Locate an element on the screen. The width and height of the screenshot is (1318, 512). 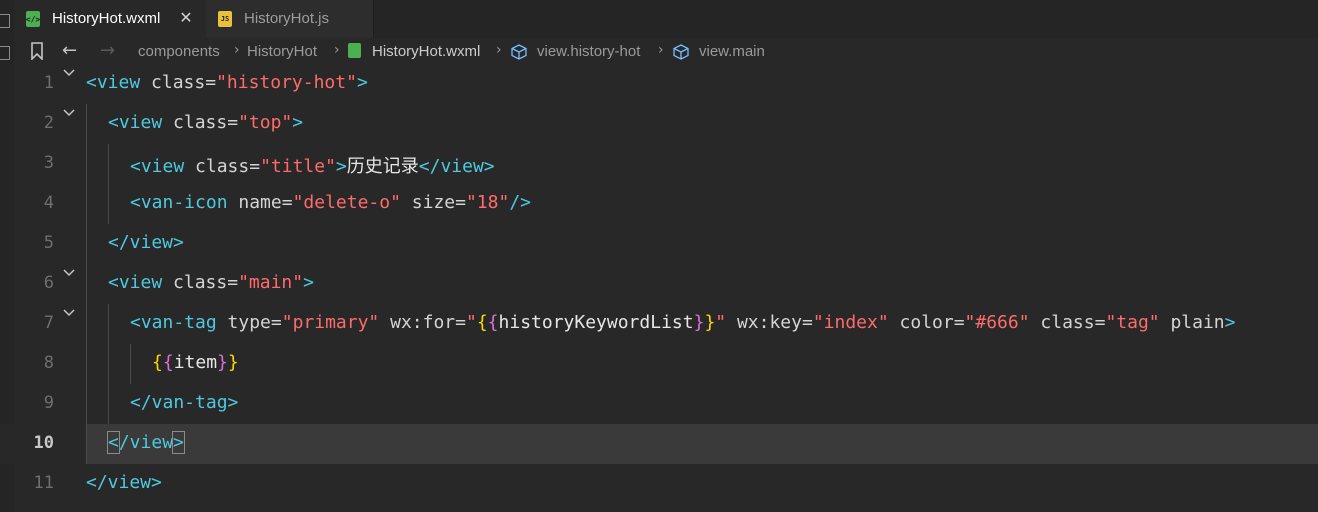
wxml-file-icon is located at coordinates (354, 50).